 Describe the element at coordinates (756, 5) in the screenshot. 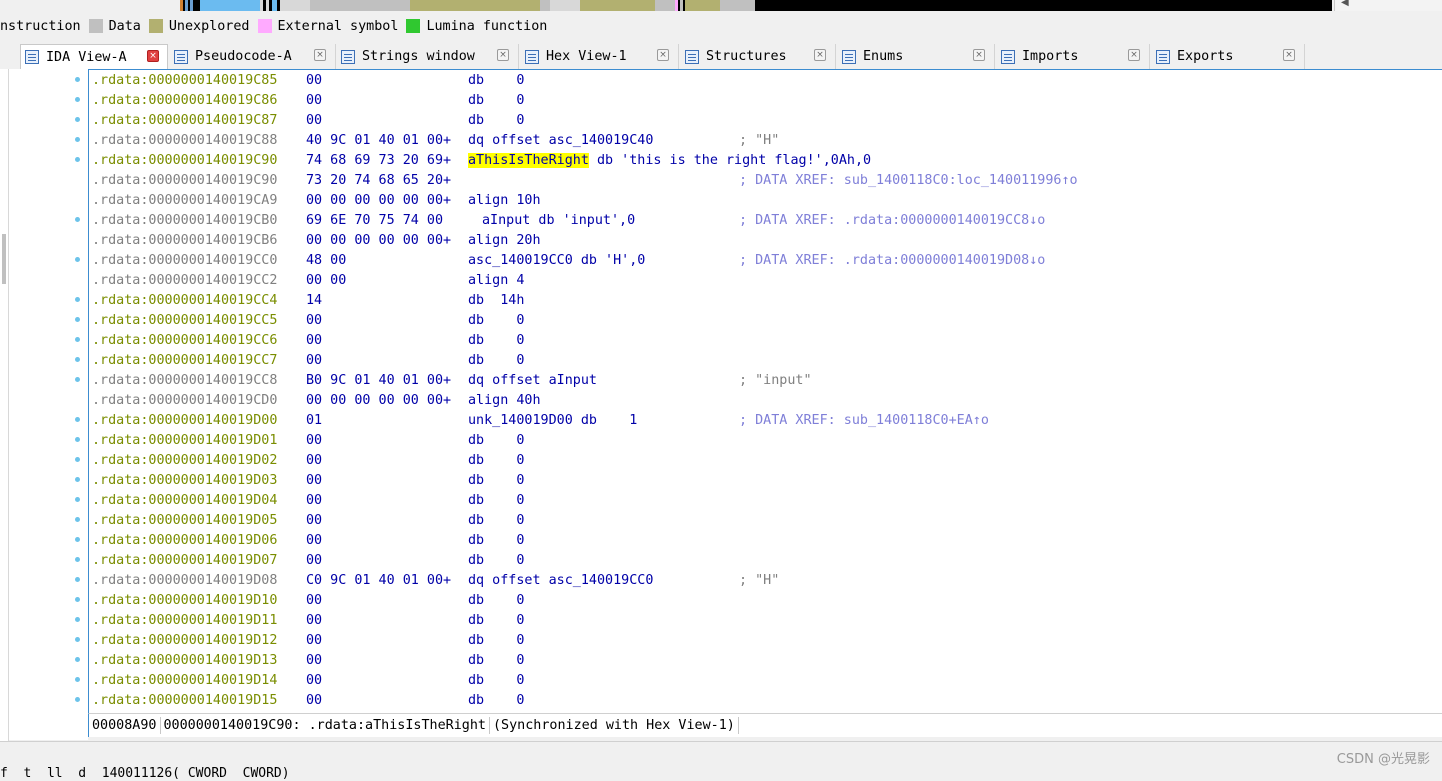

I see `navigation-band` at that location.